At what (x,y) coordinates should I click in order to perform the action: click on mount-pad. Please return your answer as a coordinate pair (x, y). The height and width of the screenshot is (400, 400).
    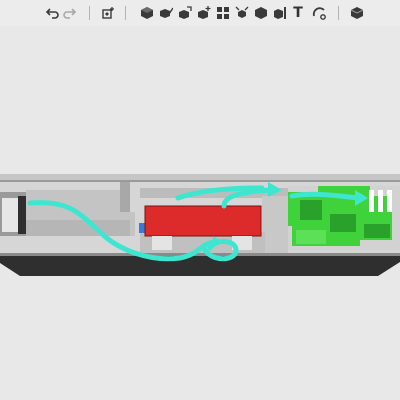
    Looking at the image, I should click on (162, 243).